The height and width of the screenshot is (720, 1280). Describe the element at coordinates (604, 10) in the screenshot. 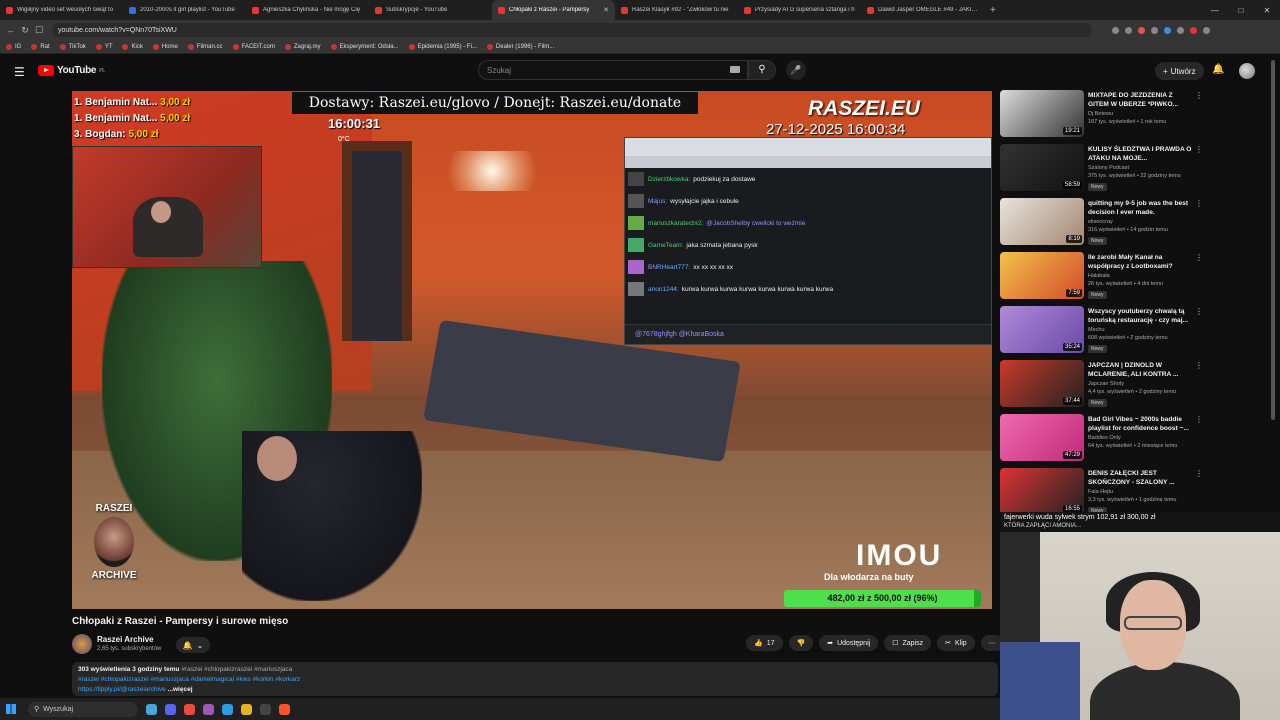

I see `tab-close-icon: ✕` at that location.